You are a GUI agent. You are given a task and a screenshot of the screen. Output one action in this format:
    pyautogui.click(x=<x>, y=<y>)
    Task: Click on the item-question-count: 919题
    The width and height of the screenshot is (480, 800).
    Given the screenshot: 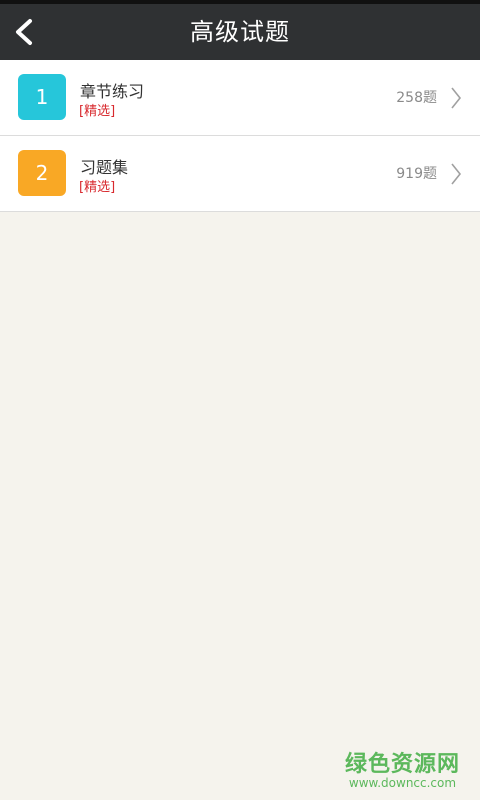 What is the action you would take?
    pyautogui.click(x=416, y=174)
    